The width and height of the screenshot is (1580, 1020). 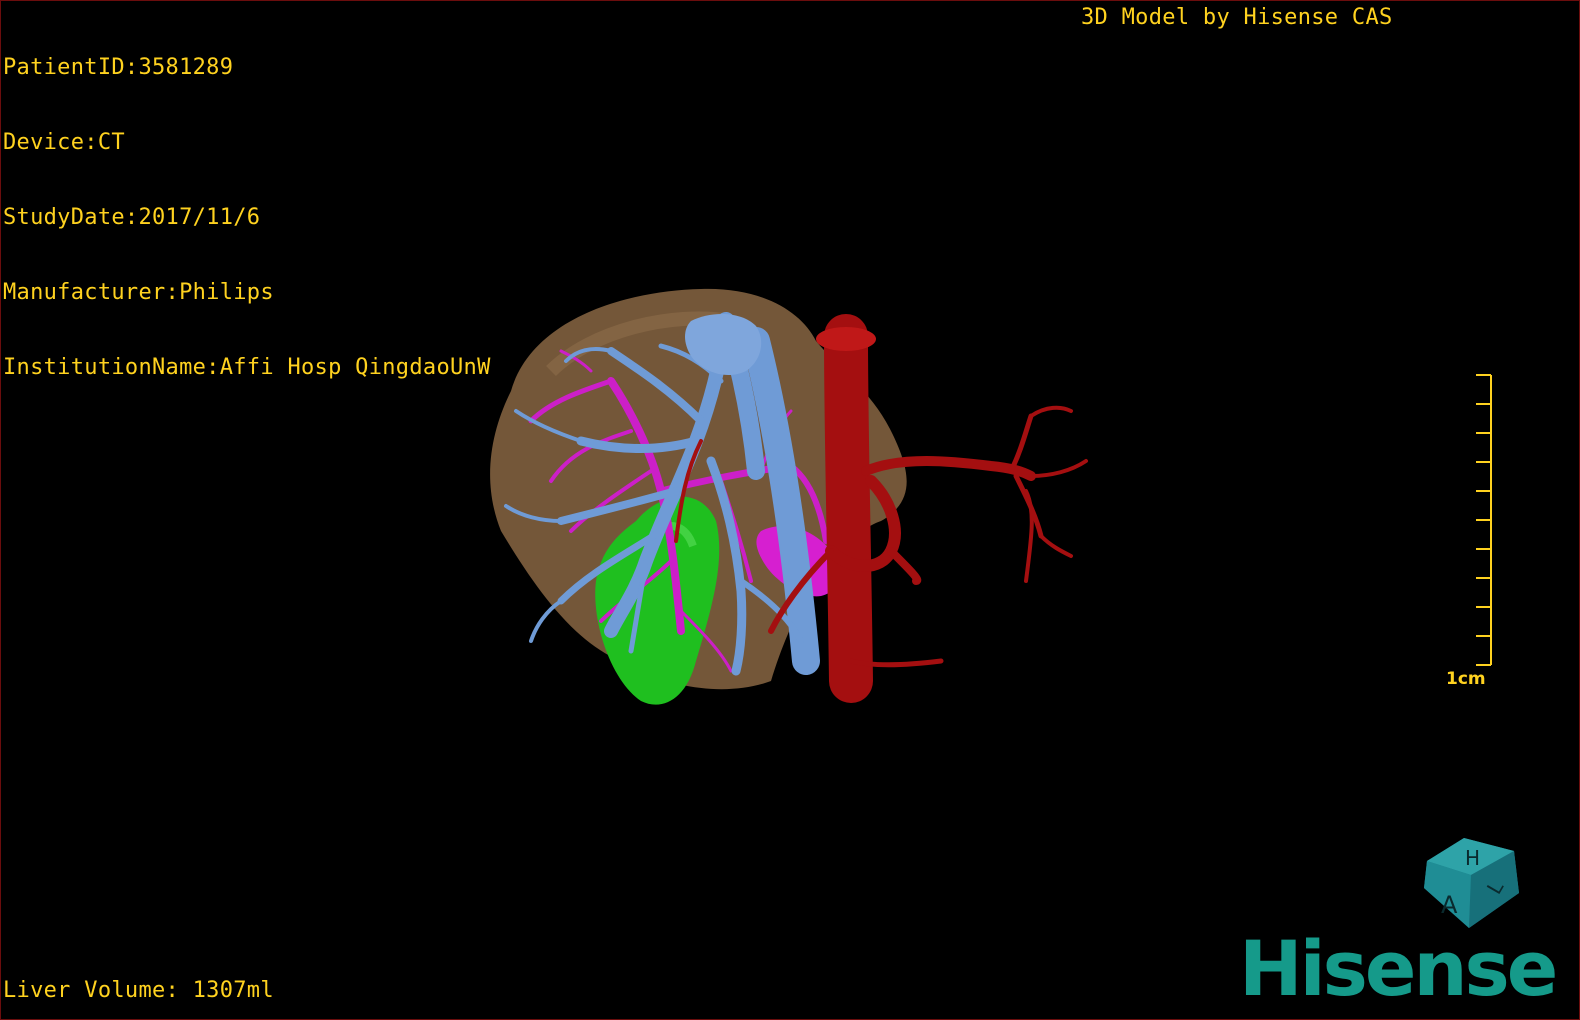 What do you see at coordinates (1466, 679) in the screenshot?
I see `scale-label: 1cm` at bounding box center [1466, 679].